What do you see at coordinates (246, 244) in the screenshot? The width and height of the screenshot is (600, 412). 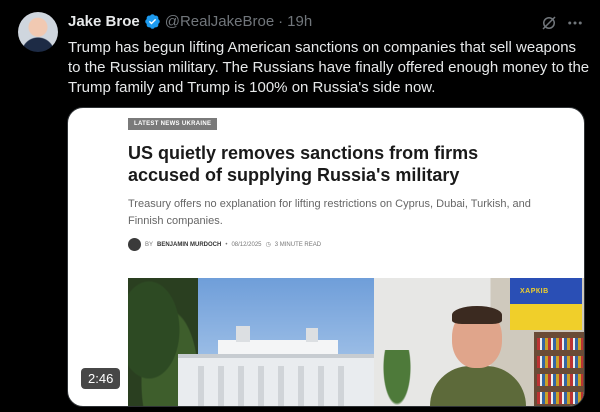 I see `byline-date: 08/12/2025` at bounding box center [246, 244].